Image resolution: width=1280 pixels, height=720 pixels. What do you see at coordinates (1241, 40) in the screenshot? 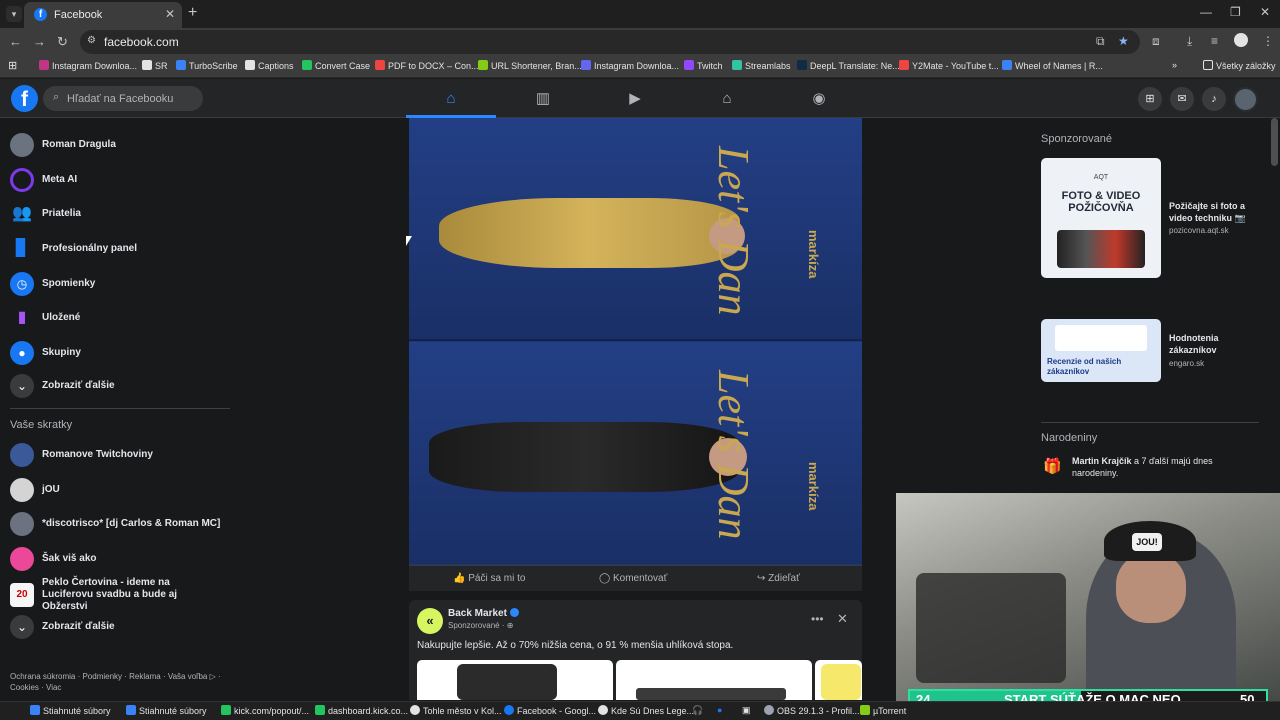
I see `profile-avatar` at bounding box center [1241, 40].